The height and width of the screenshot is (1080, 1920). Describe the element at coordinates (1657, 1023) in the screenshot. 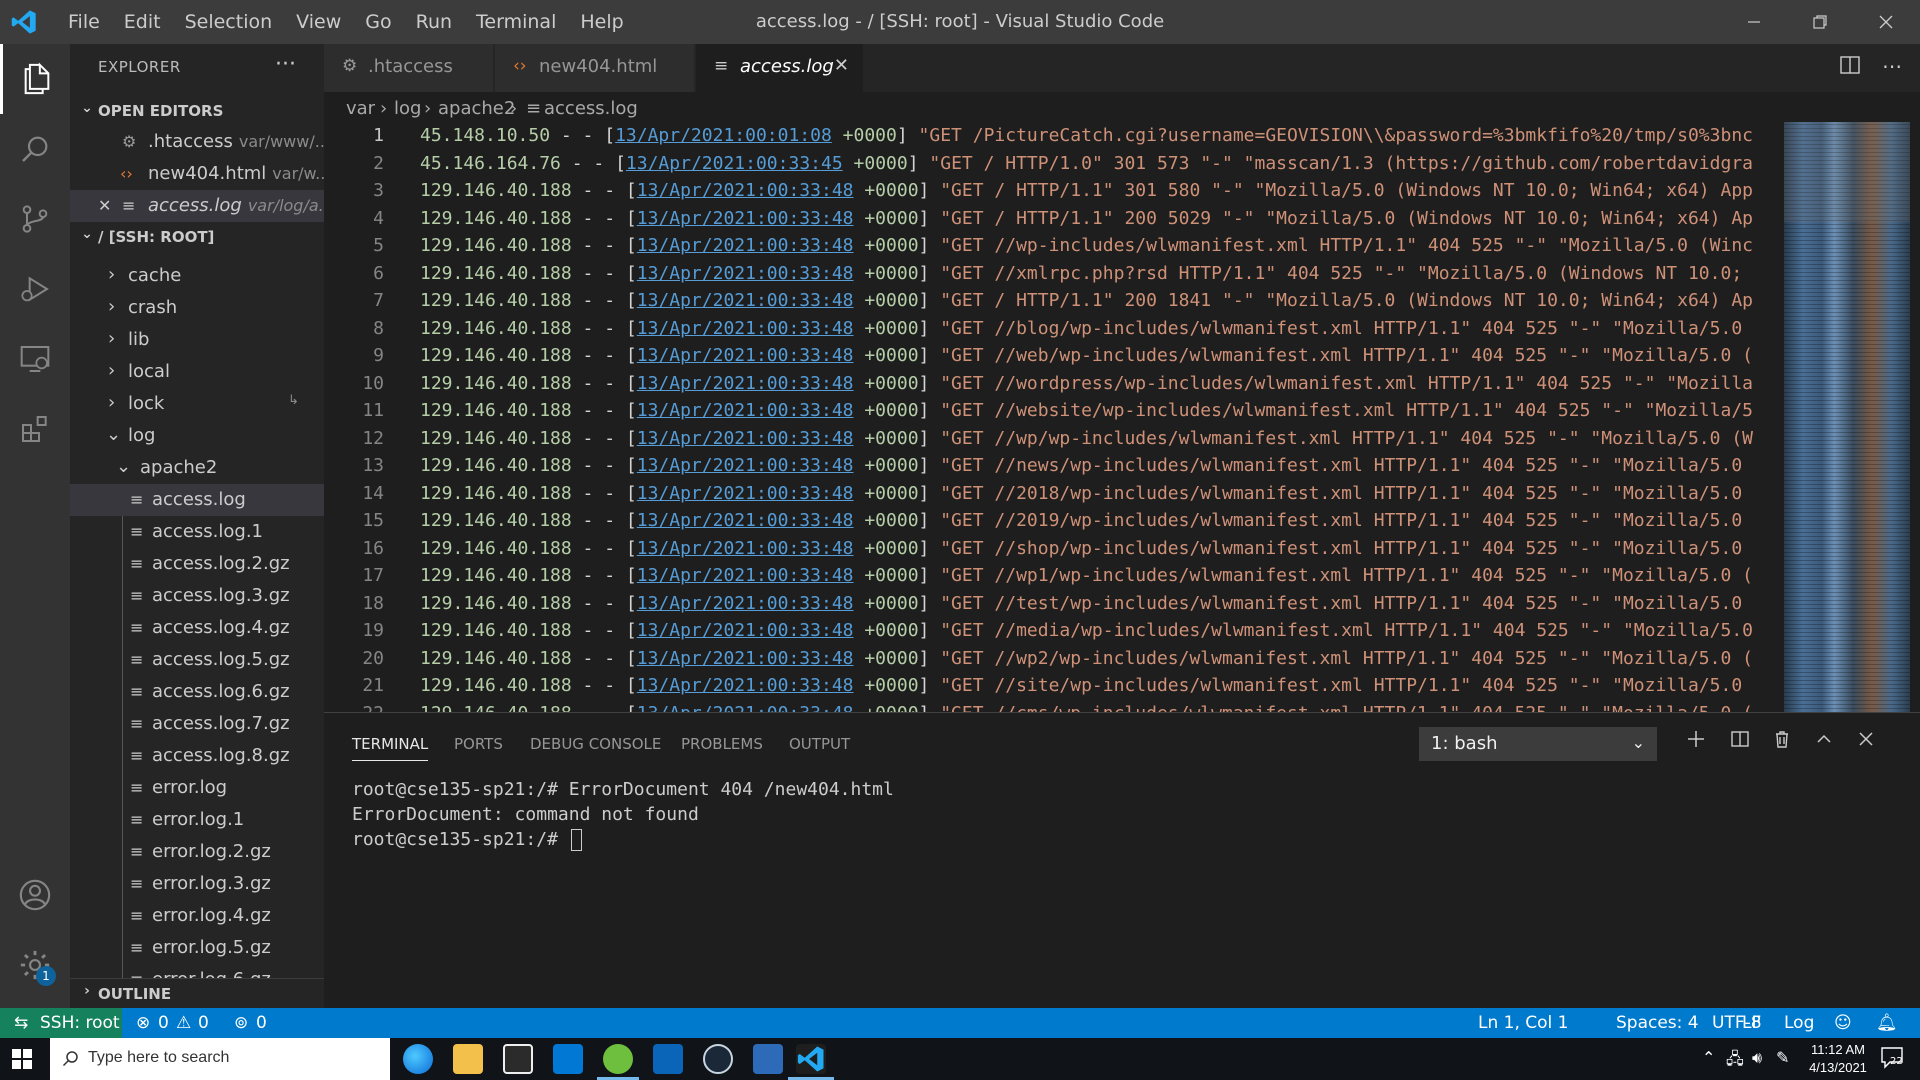

I see `indentation: Spaces: 4` at that location.